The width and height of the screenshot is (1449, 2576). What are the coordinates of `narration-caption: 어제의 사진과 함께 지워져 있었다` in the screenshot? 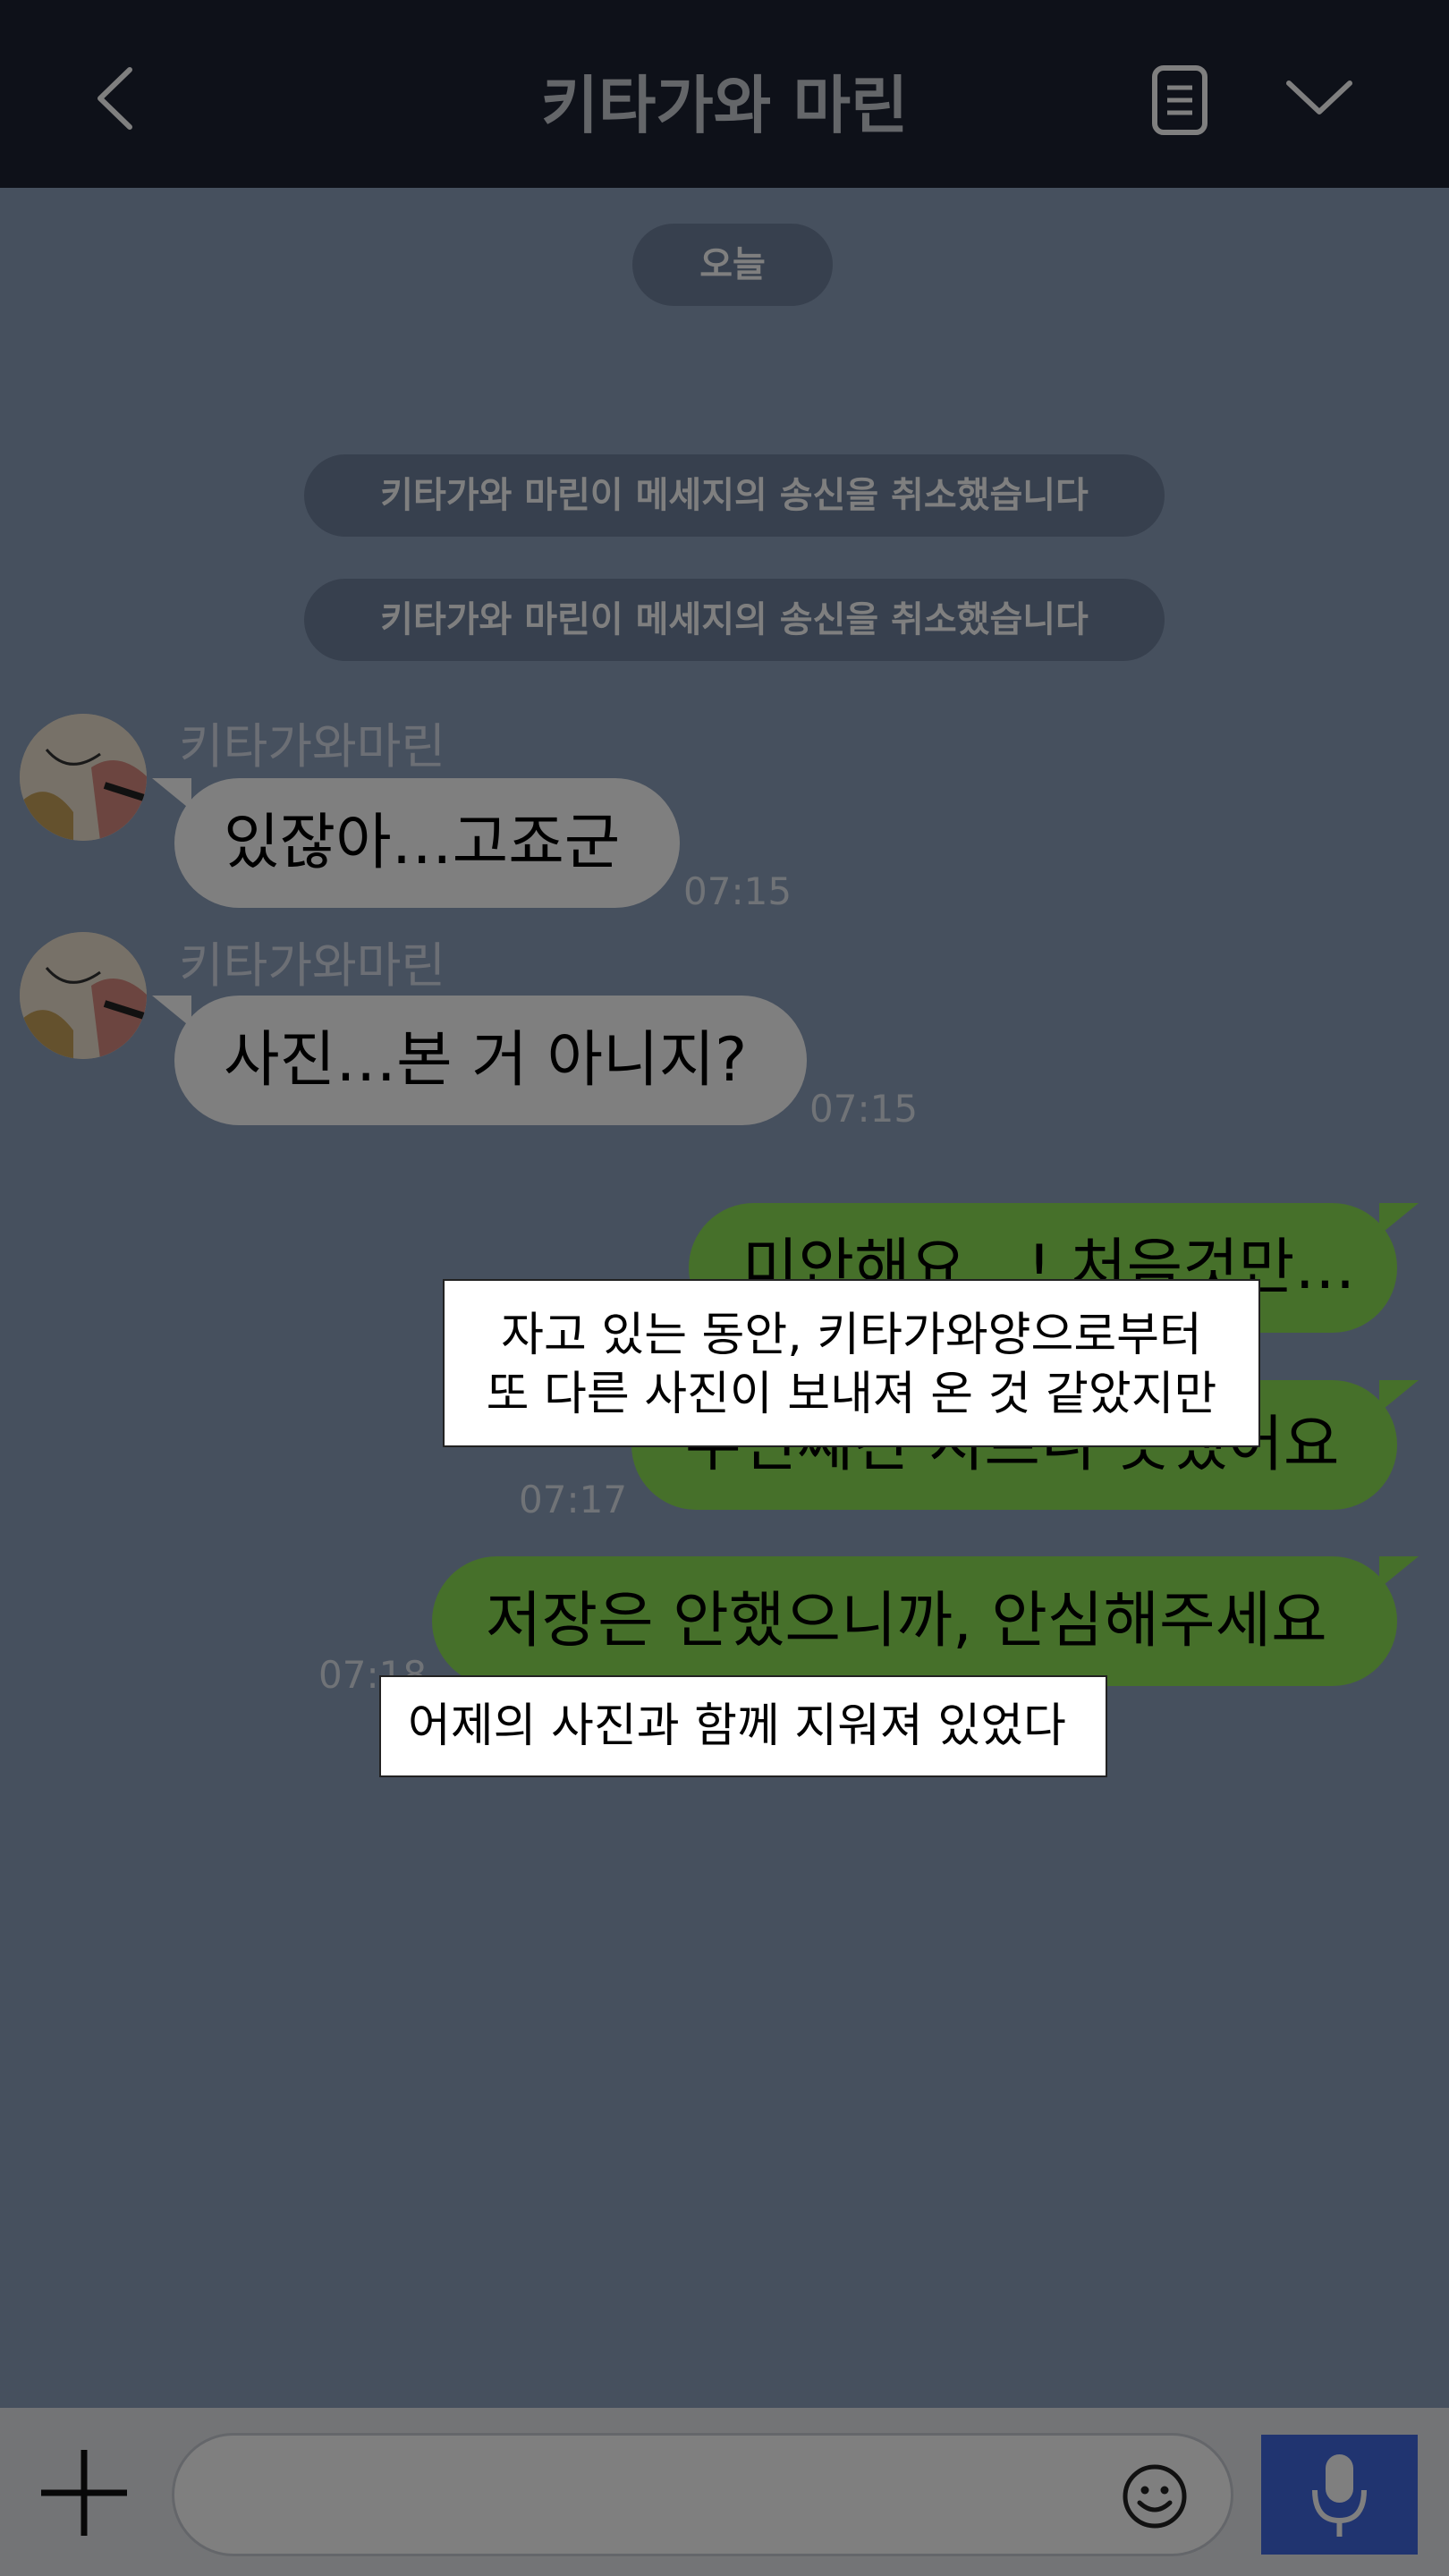 It's located at (743, 1726).